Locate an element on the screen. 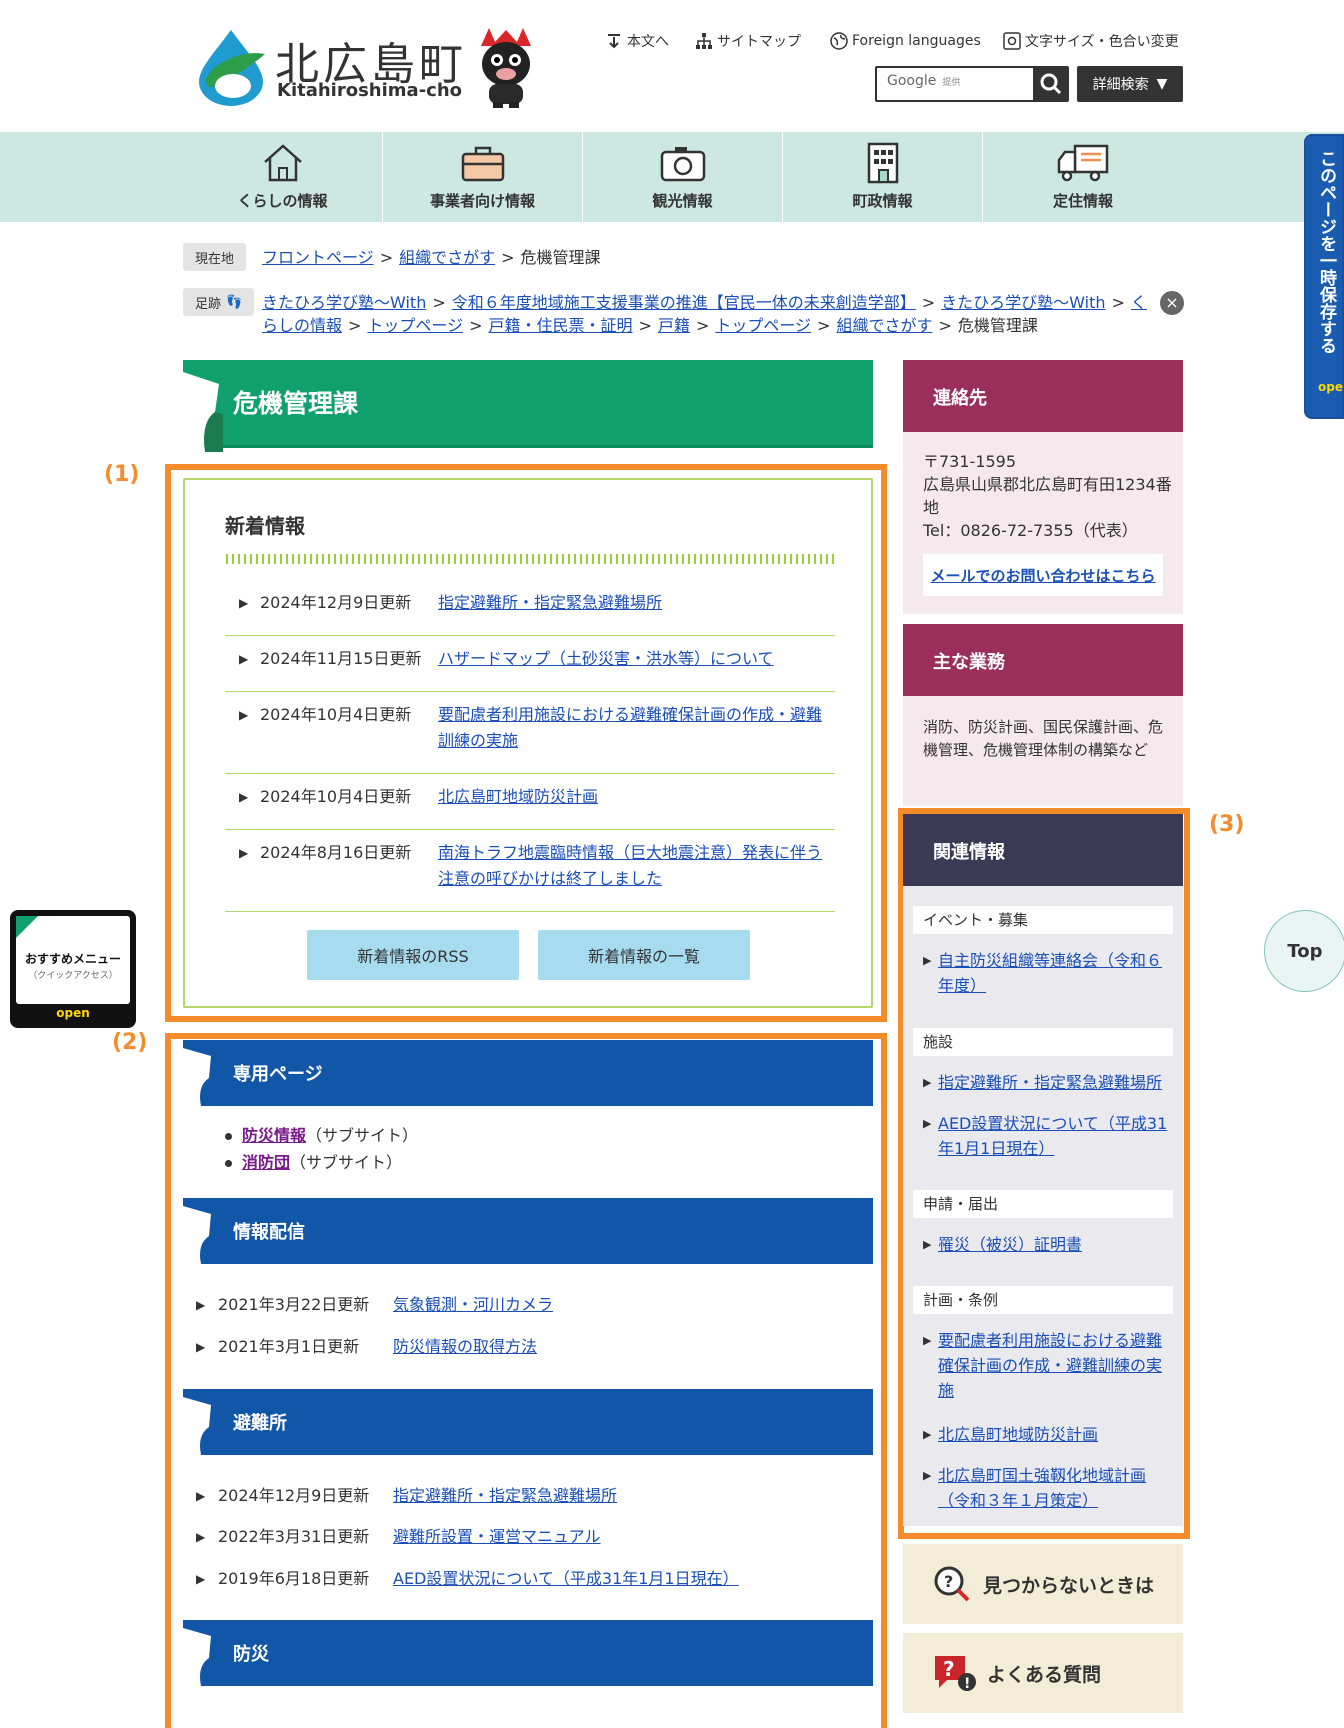  item-date: 2022年3月31日更新 is located at coordinates (294, 1536).